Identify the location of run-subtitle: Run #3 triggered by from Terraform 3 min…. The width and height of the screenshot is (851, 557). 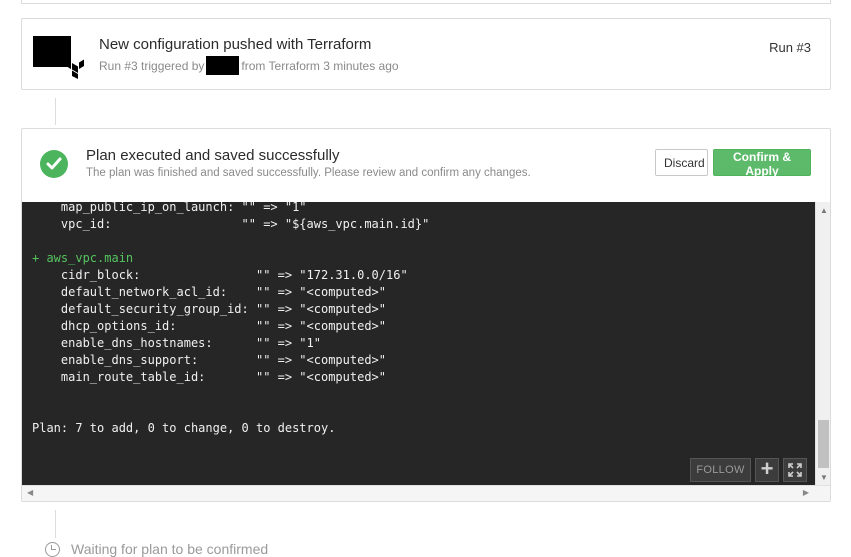
(249, 65).